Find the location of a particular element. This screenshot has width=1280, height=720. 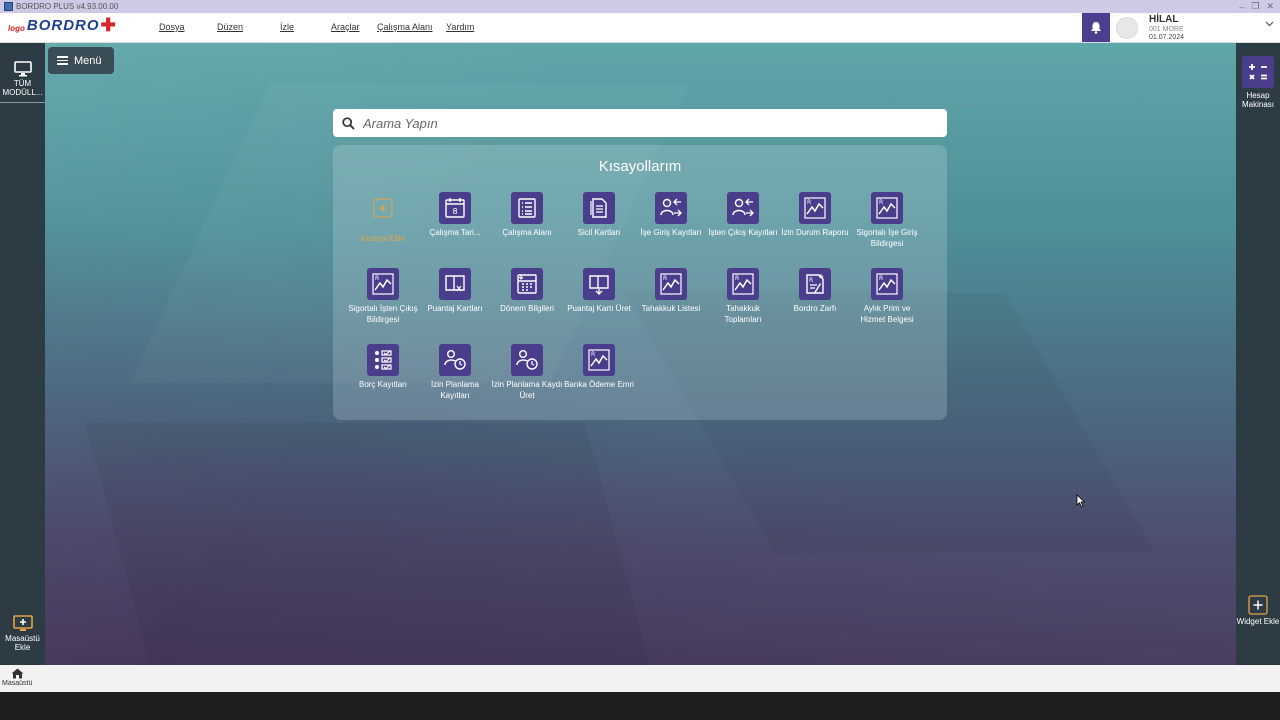

shortcut-tile: R İzin Durum Raporu is located at coordinates (815, 215).